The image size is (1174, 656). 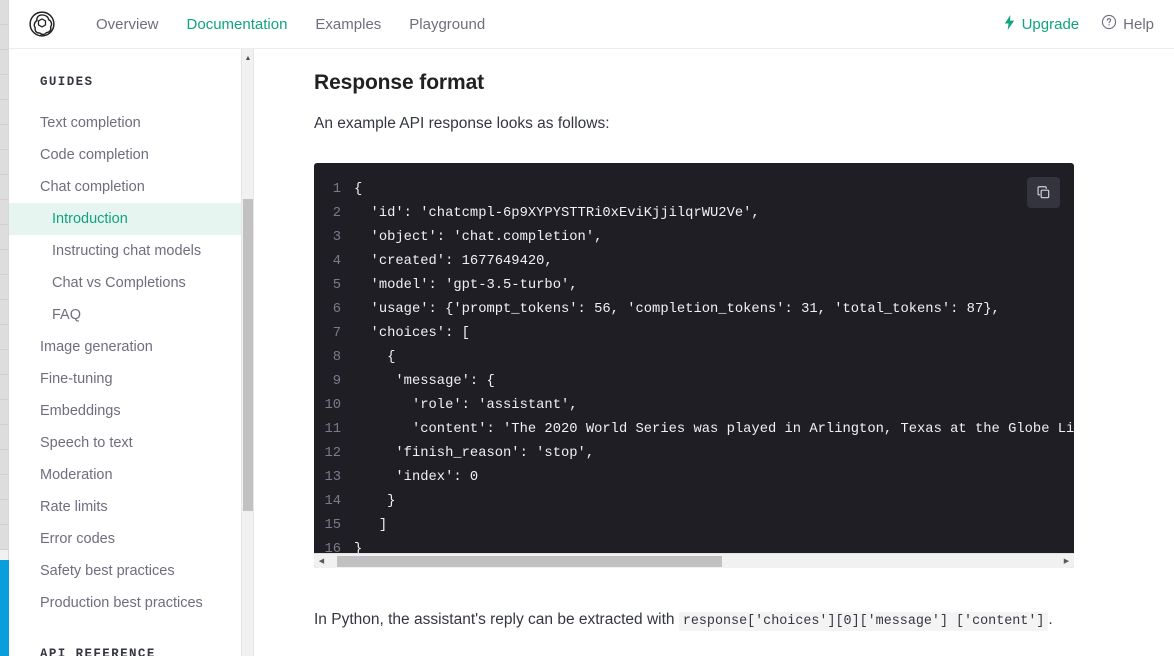 I want to click on code-line: 7 'choices': [, so click(x=694, y=333).